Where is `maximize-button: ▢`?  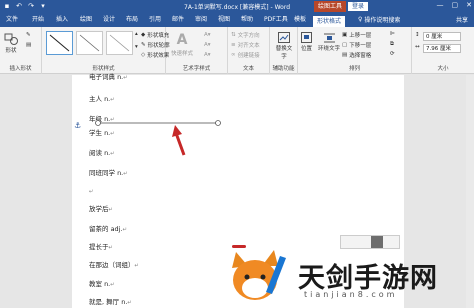 maximize-button: ▢ is located at coordinates (455, 5).